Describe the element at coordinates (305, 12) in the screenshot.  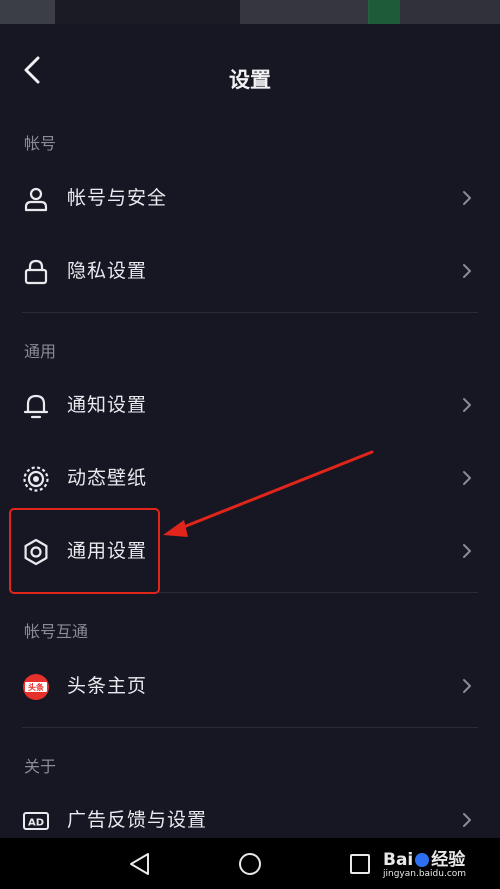
I see `status-blur-center` at that location.